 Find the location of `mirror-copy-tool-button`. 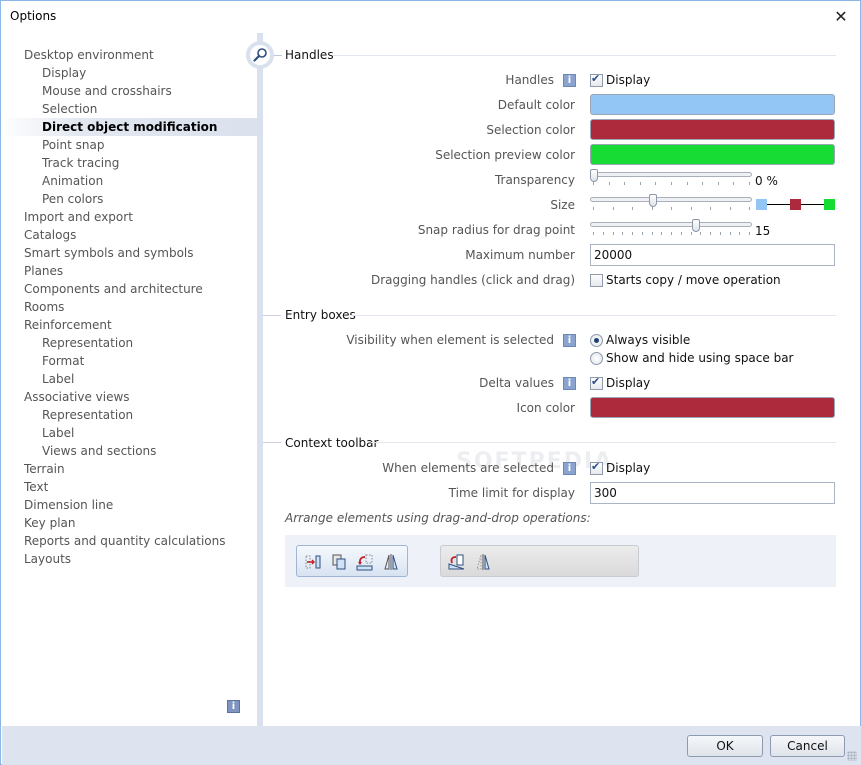

mirror-copy-tool-button is located at coordinates (483, 562).